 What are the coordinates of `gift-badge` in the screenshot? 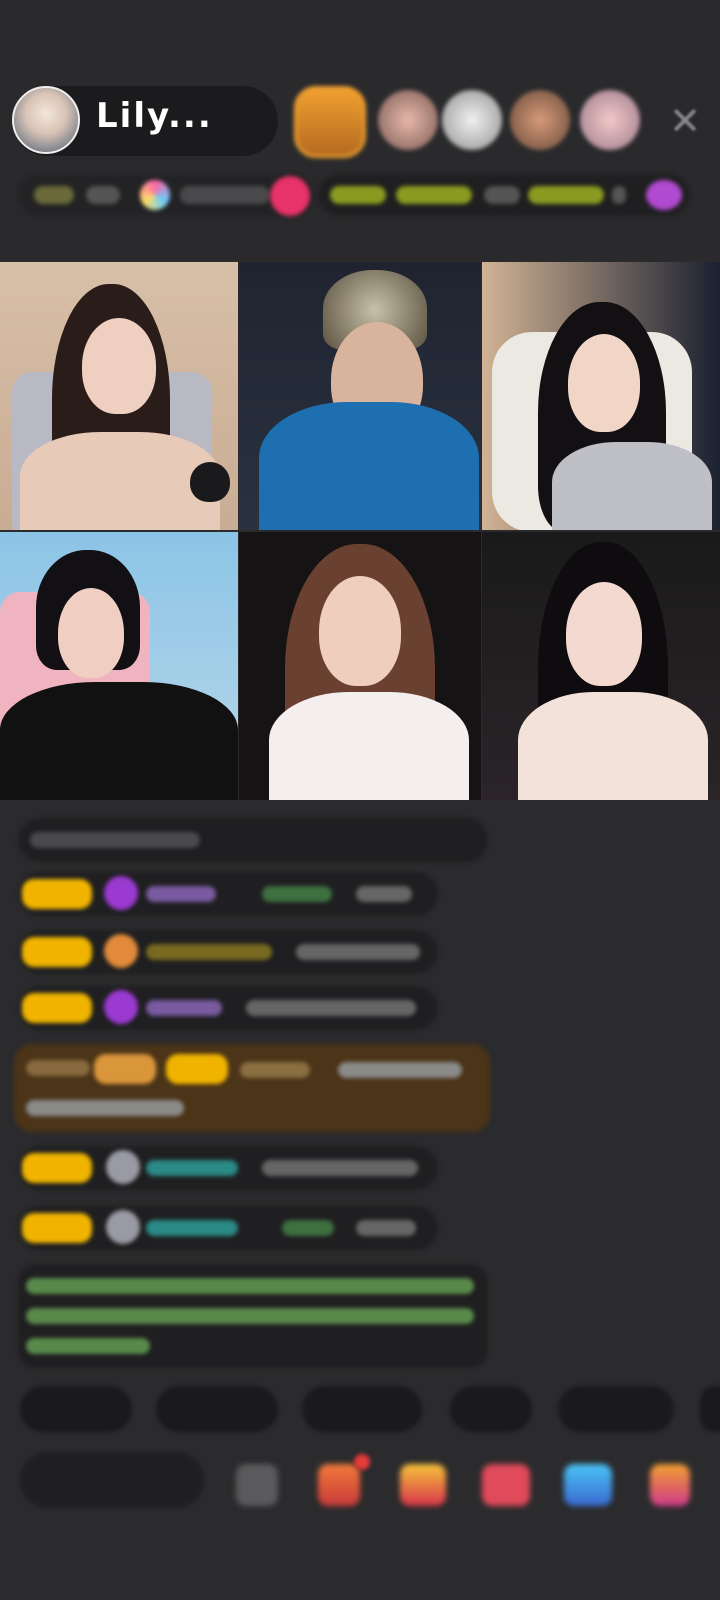 It's located at (125, 1069).